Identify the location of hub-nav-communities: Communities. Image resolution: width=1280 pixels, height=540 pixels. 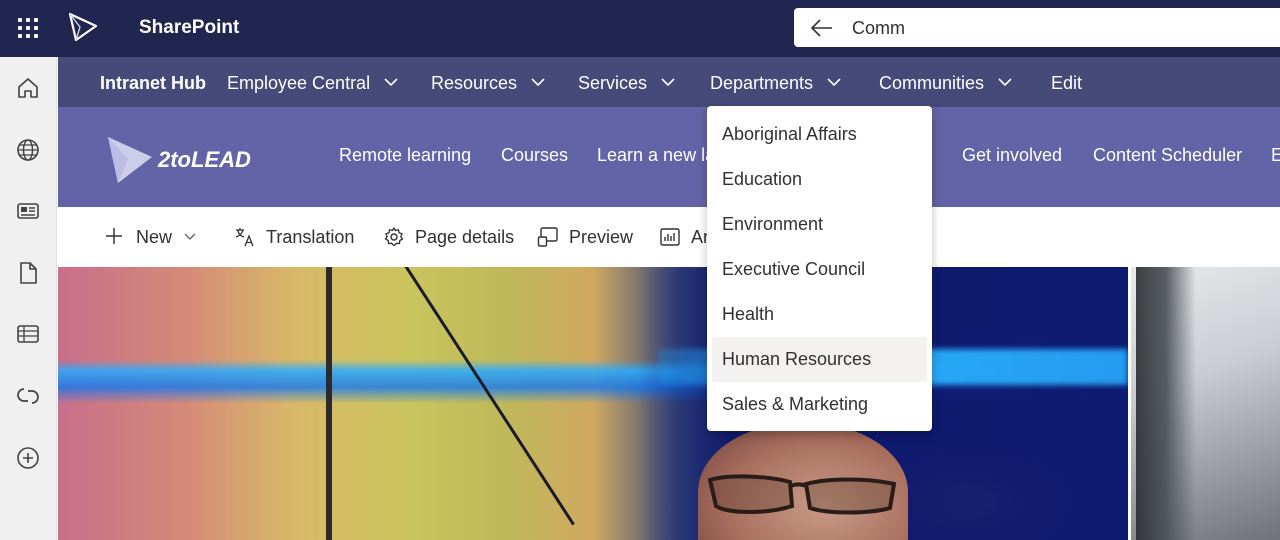
(945, 82).